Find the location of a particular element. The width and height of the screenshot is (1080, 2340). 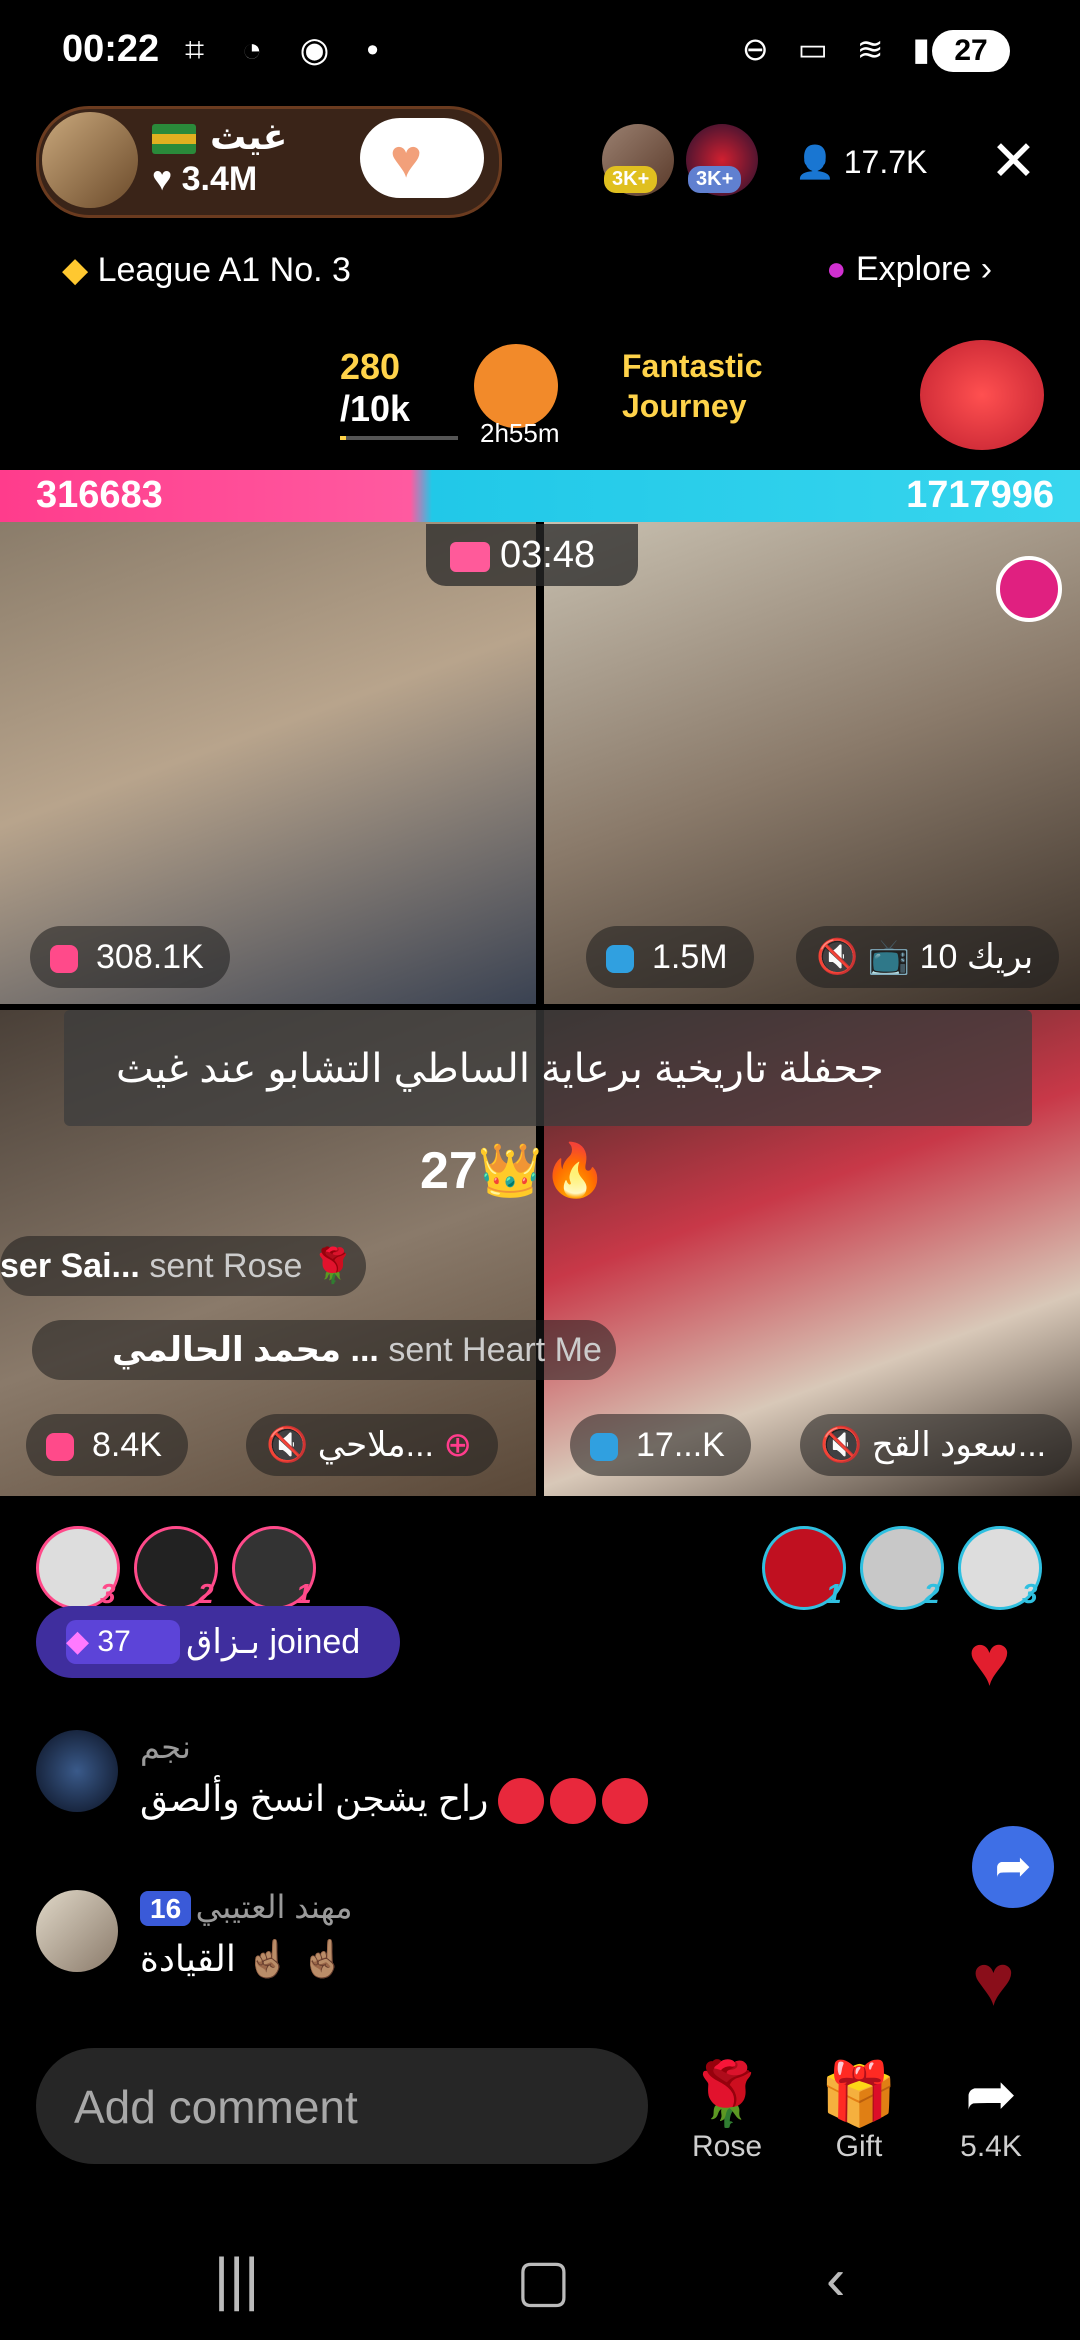

rose-button: 🌹 Rose is located at coordinates (727, 2112).